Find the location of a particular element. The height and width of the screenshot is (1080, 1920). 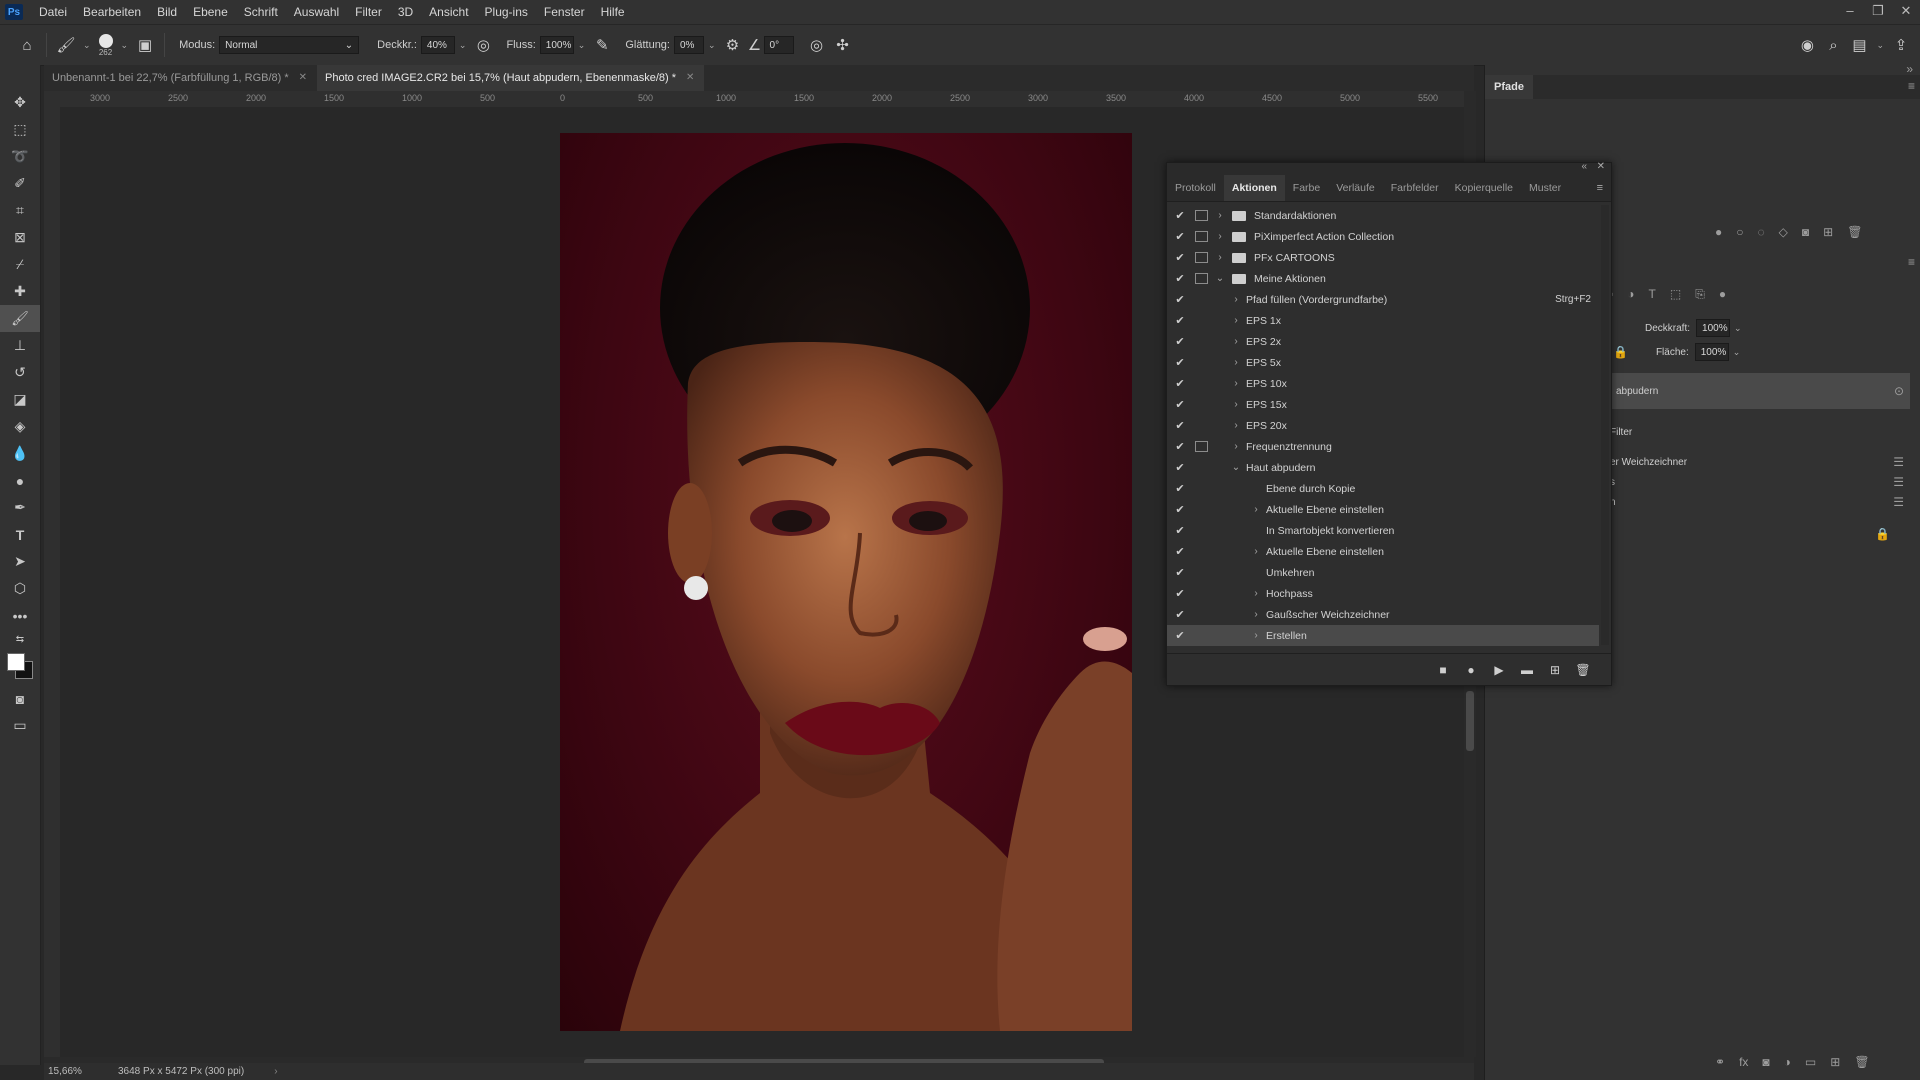

tab-farbe: Farbe is located at coordinates (1306, 188).